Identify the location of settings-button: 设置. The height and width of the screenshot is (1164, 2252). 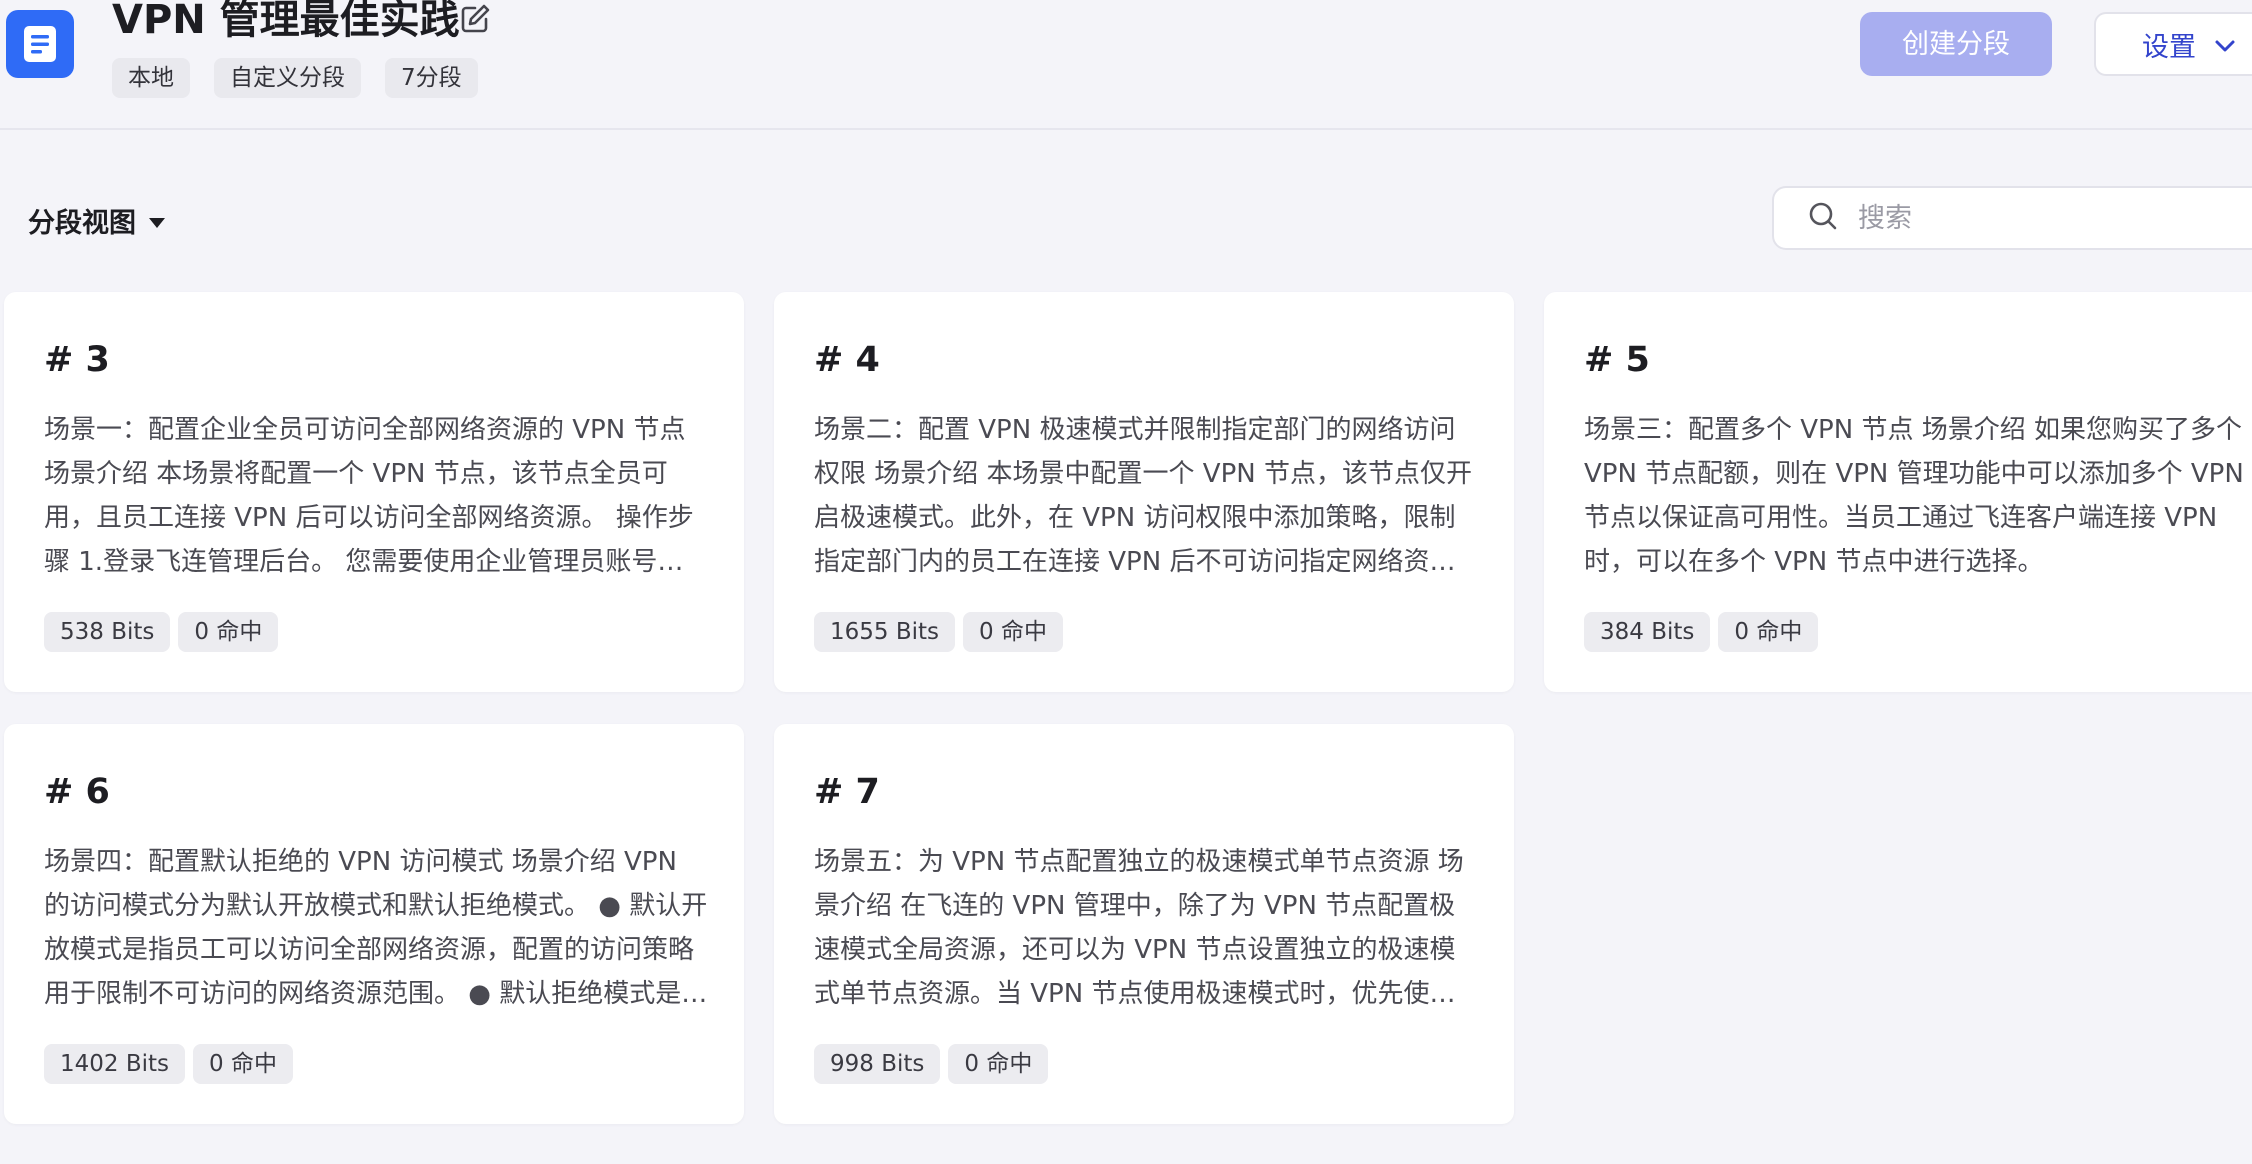
(2173, 44).